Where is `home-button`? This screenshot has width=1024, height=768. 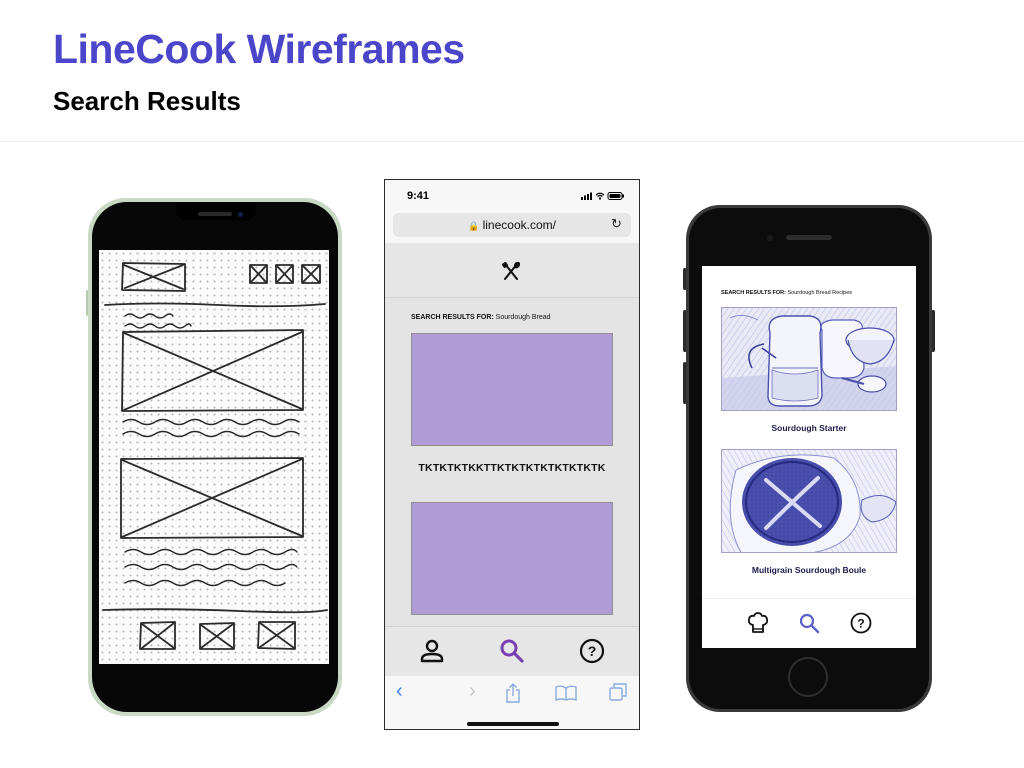 home-button is located at coordinates (808, 677).